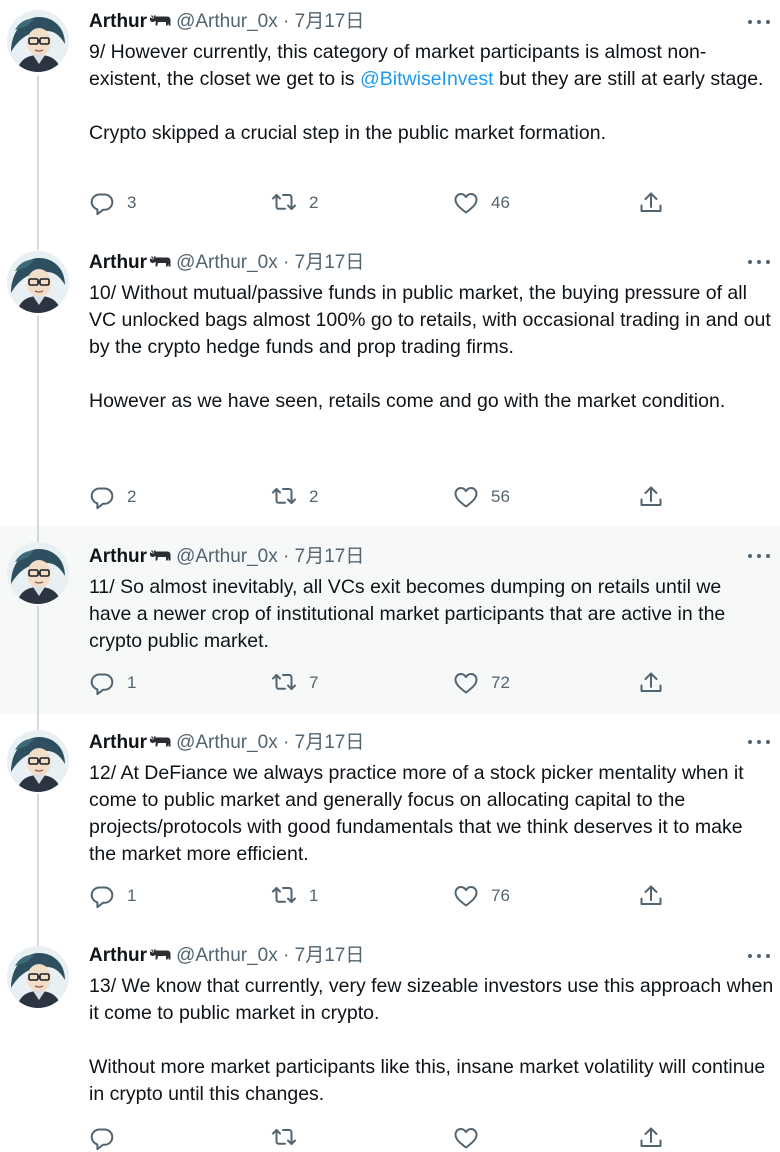  What do you see at coordinates (314, 682) in the screenshot?
I see `retweet-count: 7` at bounding box center [314, 682].